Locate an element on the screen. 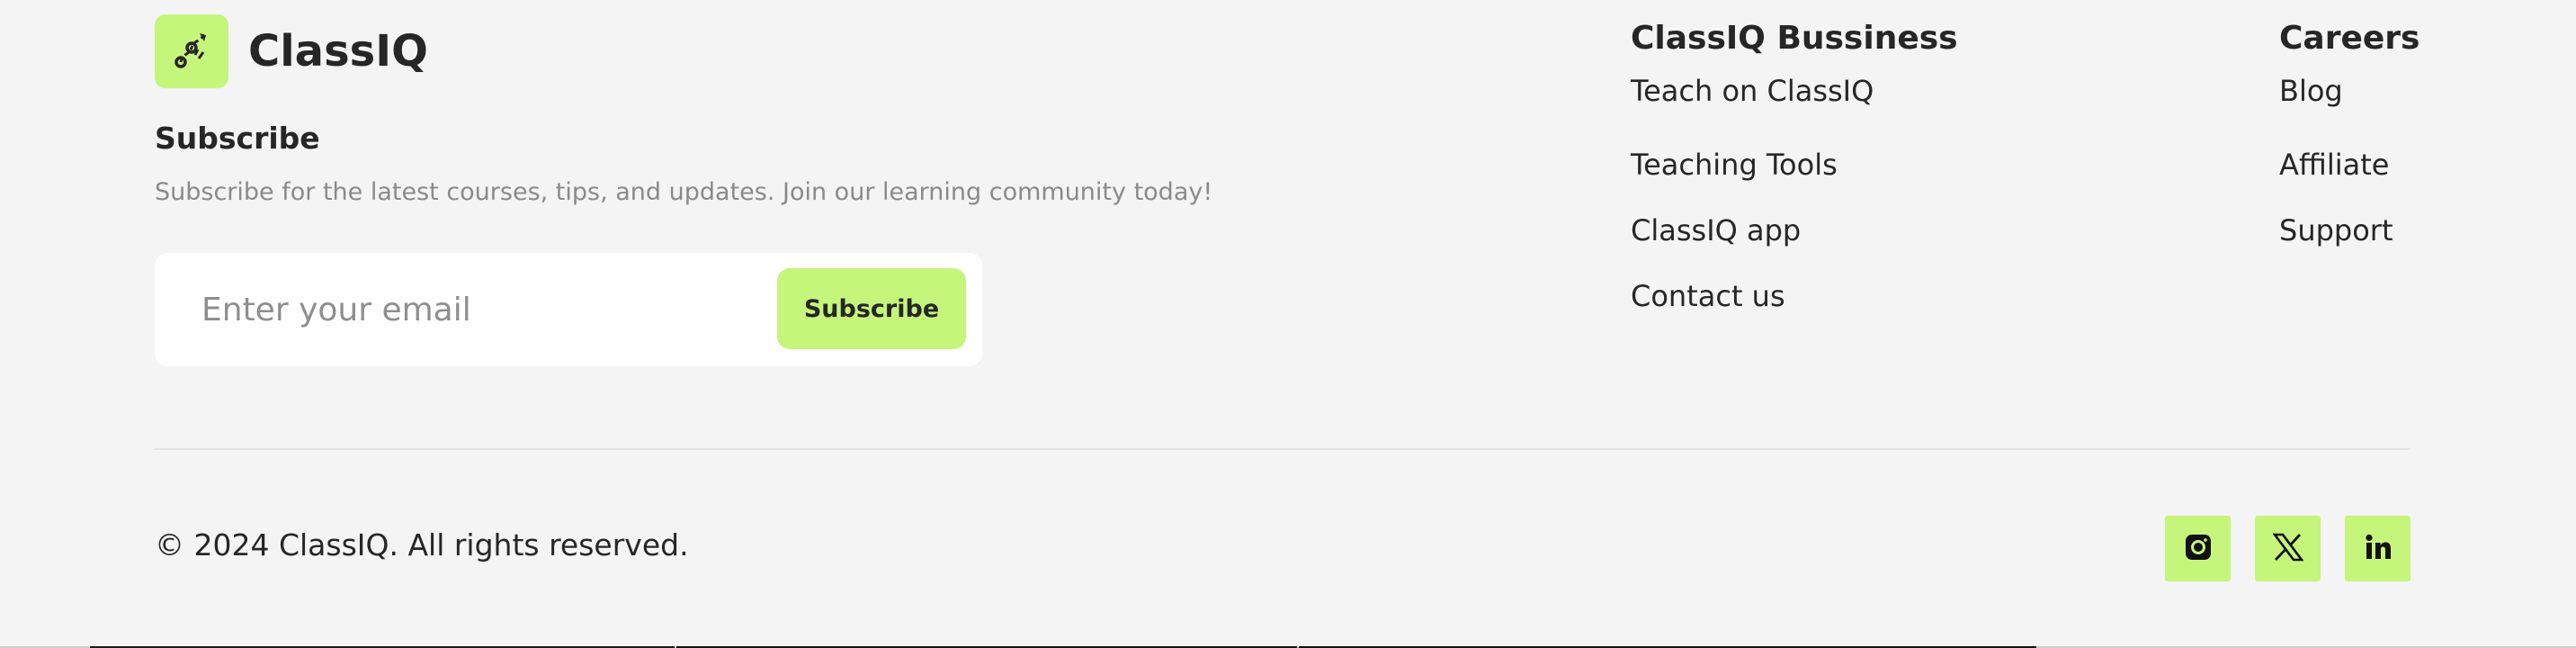 The width and height of the screenshot is (2576, 648). copyright-text: © 2024 ClassIQ. All rights reserved. is located at coordinates (422, 544).